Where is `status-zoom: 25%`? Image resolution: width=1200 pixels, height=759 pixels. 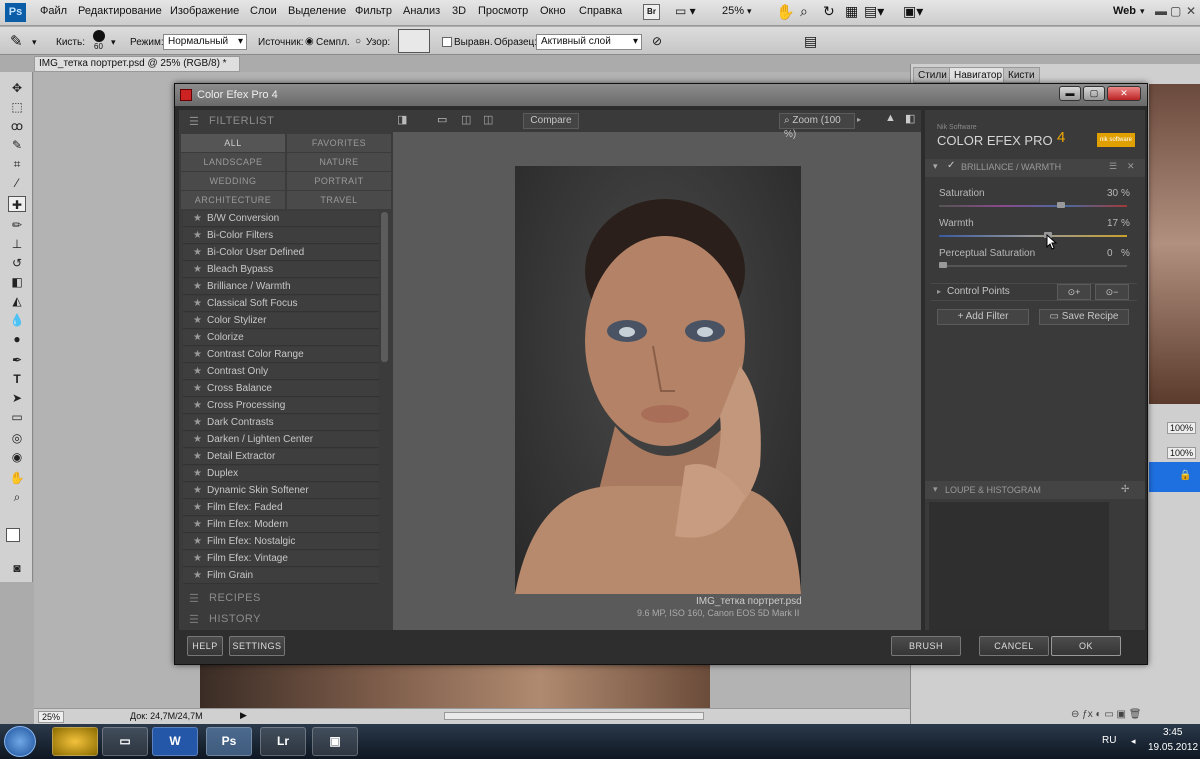
status-zoom: 25% is located at coordinates (51, 717).